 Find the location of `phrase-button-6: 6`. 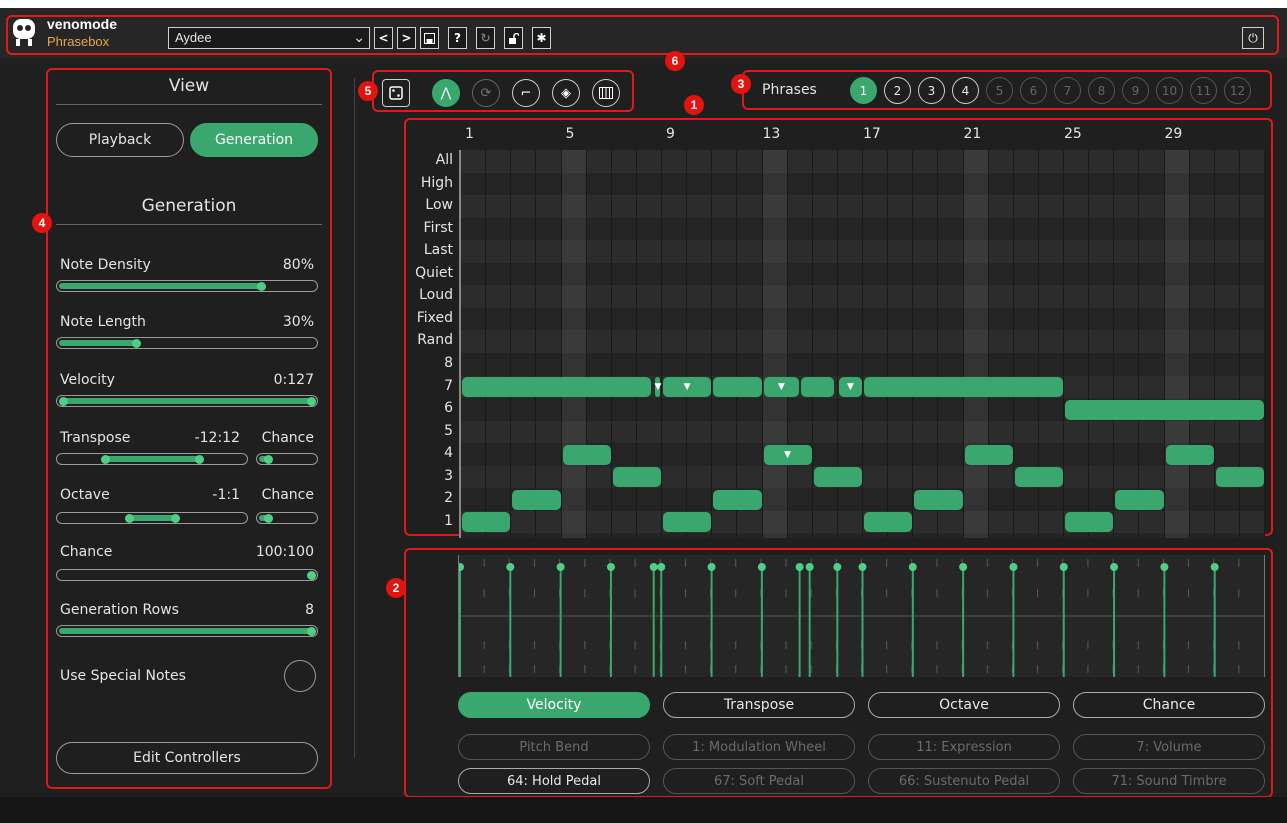

phrase-button-6: 6 is located at coordinates (1033, 90).